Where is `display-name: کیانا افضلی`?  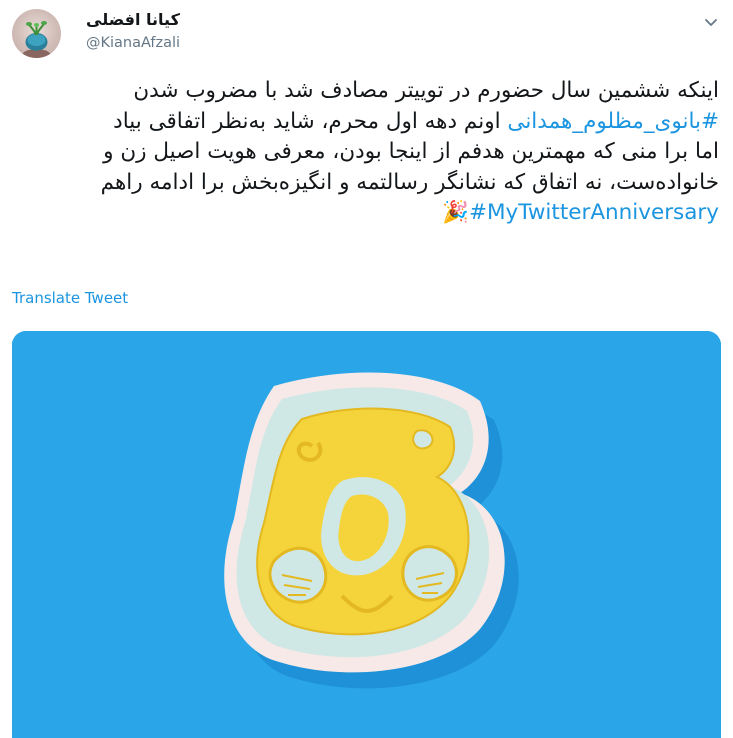 display-name: کیانا افضلی is located at coordinates (133, 19).